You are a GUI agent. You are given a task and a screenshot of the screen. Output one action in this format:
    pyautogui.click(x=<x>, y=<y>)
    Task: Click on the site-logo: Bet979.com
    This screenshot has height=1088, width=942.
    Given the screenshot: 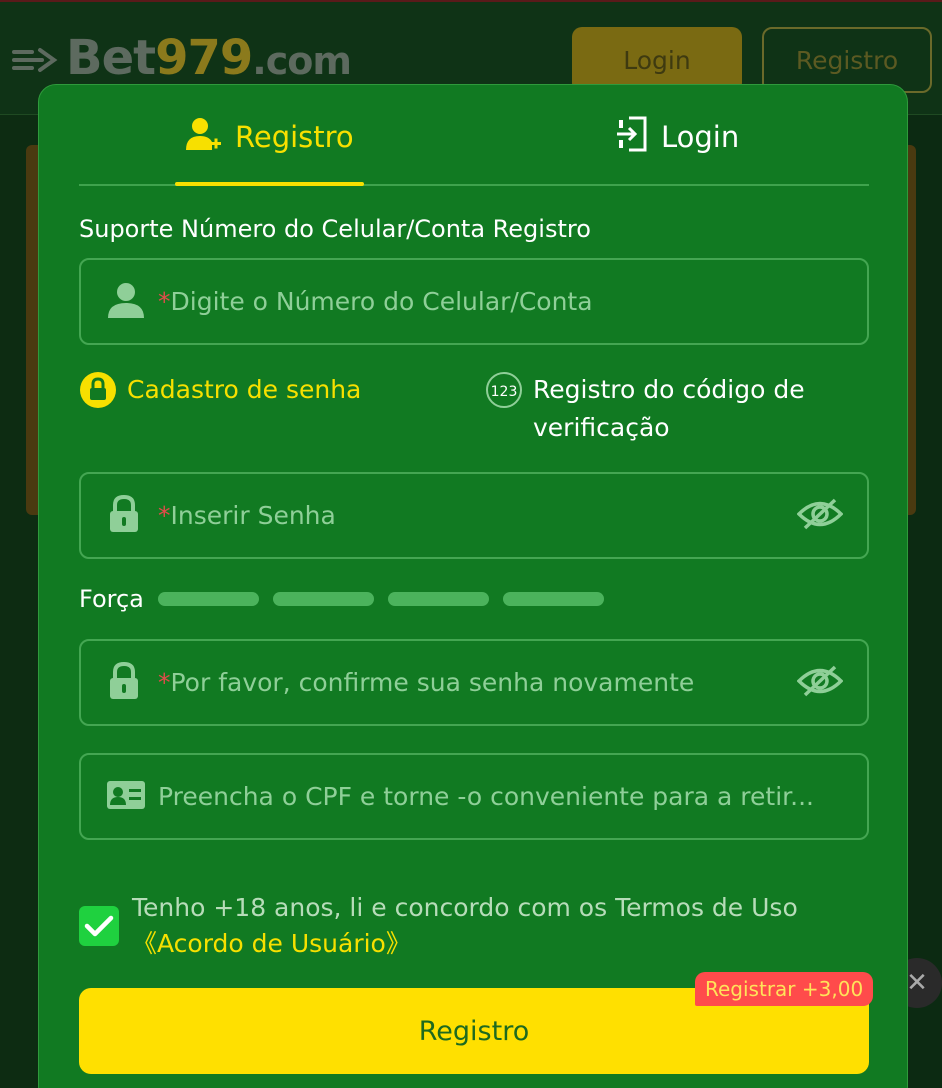 What is the action you would take?
    pyautogui.click(x=209, y=58)
    